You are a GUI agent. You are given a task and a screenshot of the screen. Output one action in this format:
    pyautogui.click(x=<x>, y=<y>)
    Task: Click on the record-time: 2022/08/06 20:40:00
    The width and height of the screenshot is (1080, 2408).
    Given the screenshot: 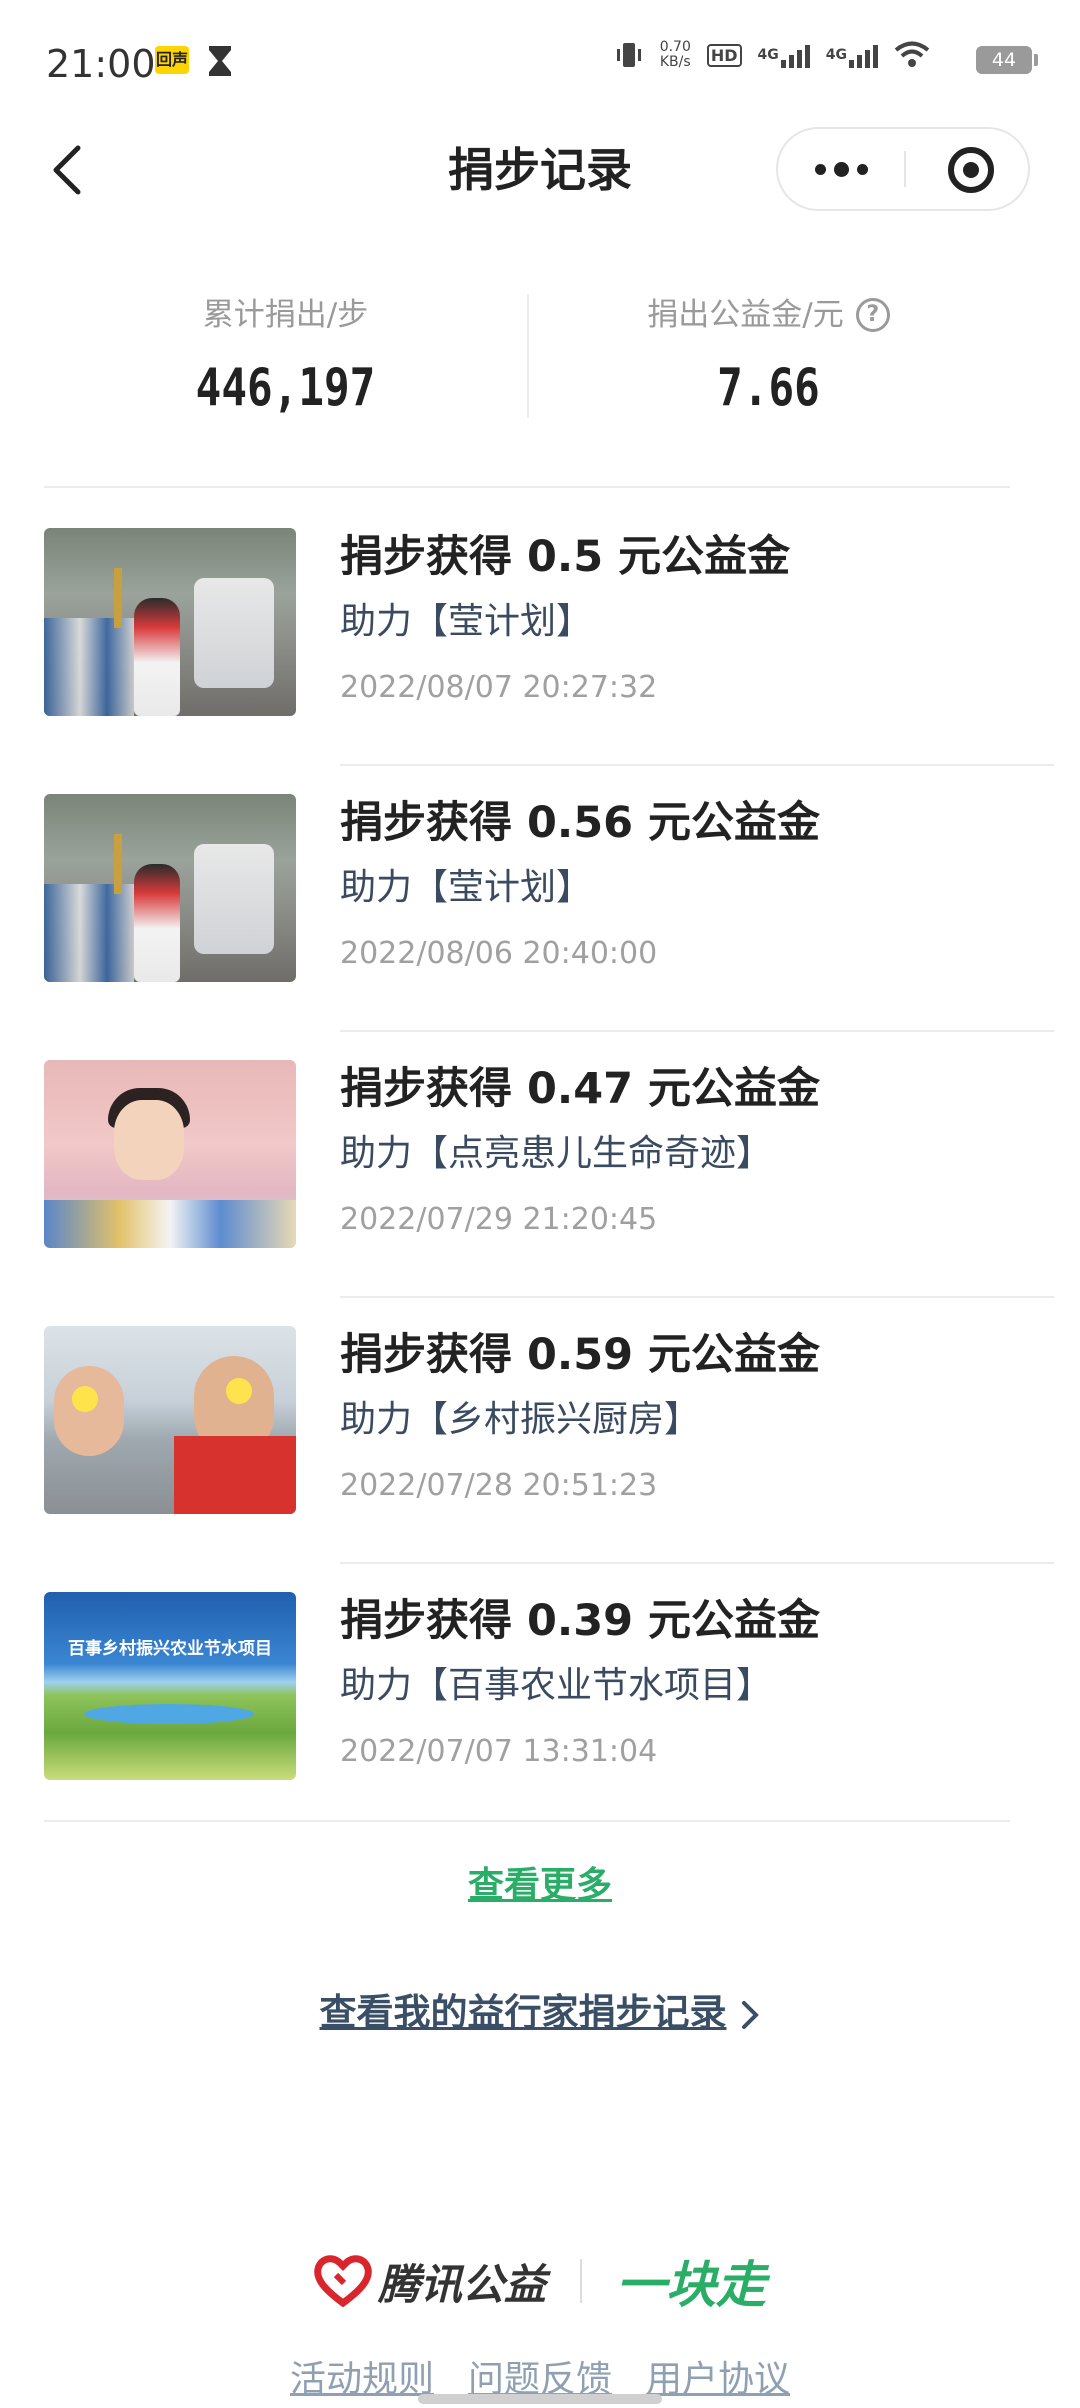 What is the action you would take?
    pyautogui.click(x=499, y=953)
    